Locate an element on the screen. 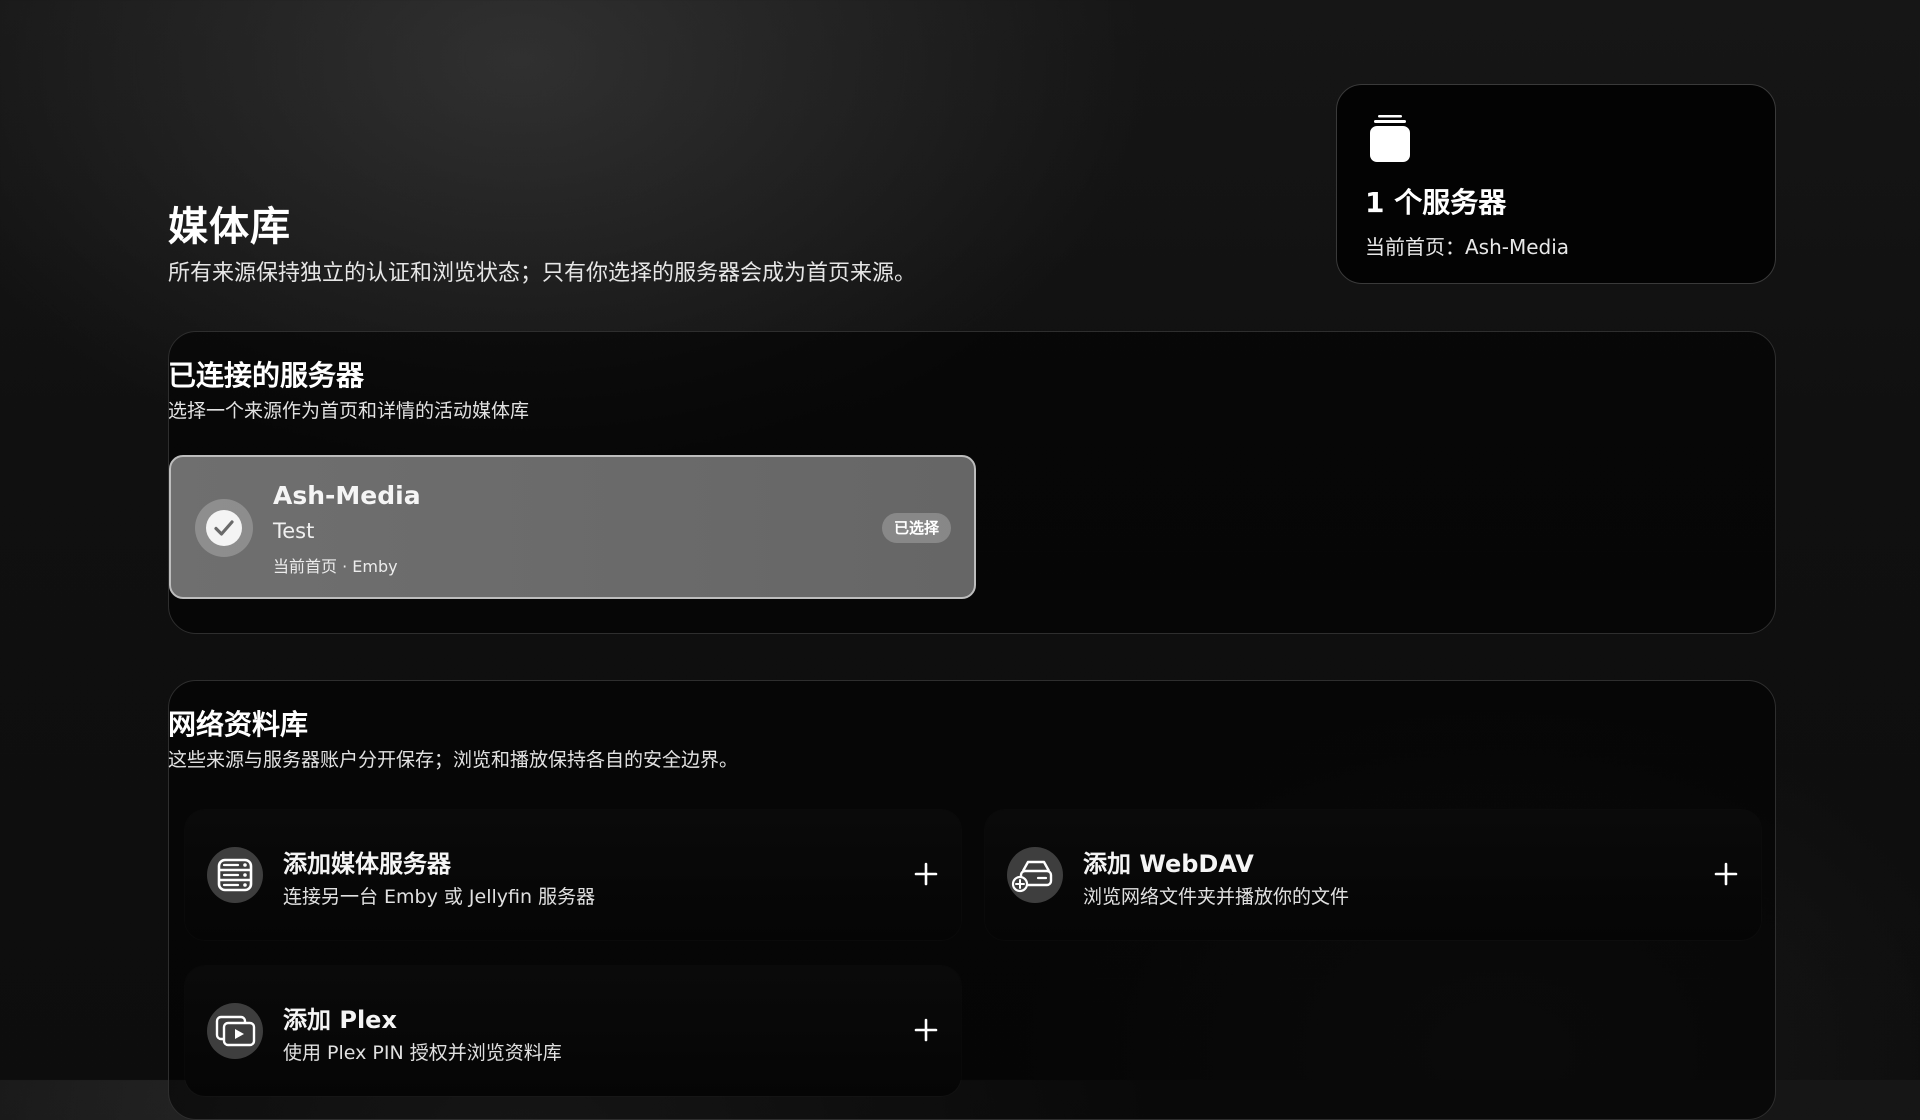 Image resolution: width=1920 pixels, height=1120 pixels. selection-indicator is located at coordinates (224, 528).